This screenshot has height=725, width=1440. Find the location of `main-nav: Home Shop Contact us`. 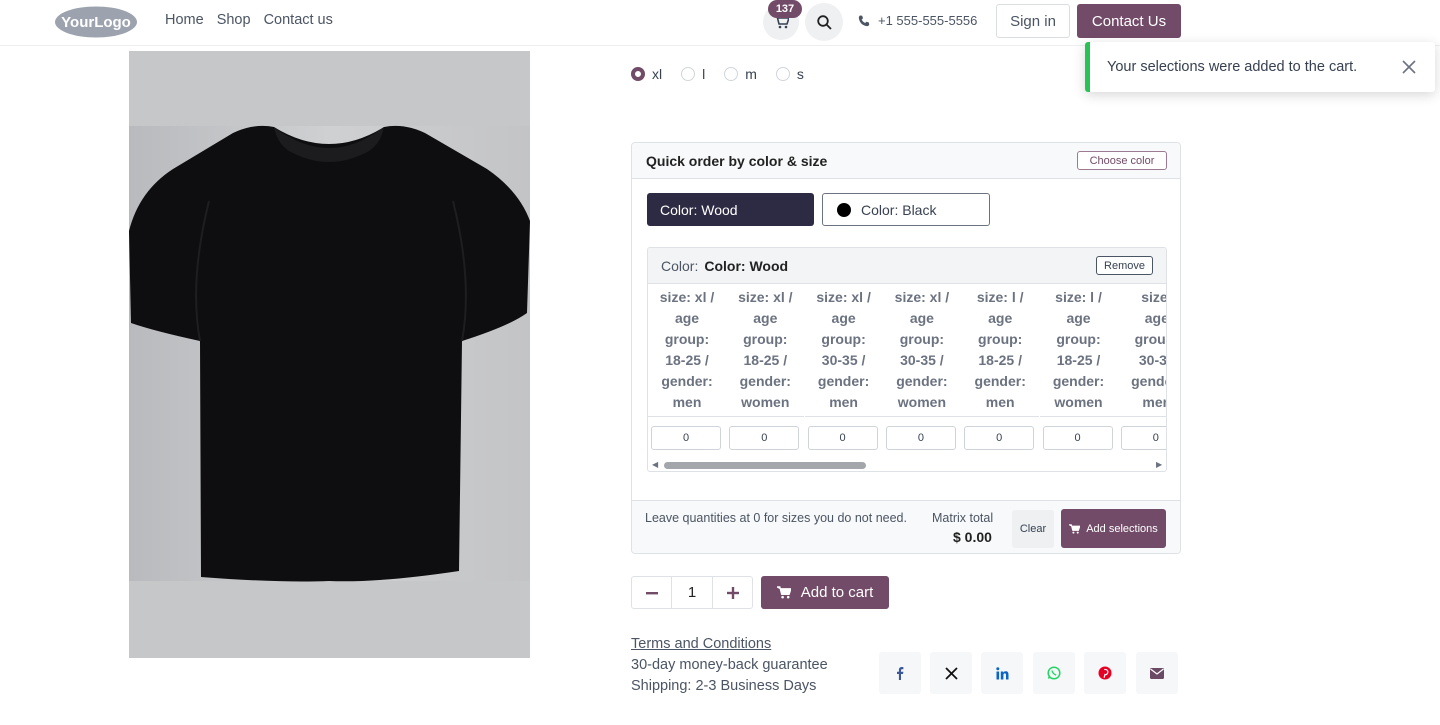

main-nav: Home Shop Contact us is located at coordinates (249, 20).